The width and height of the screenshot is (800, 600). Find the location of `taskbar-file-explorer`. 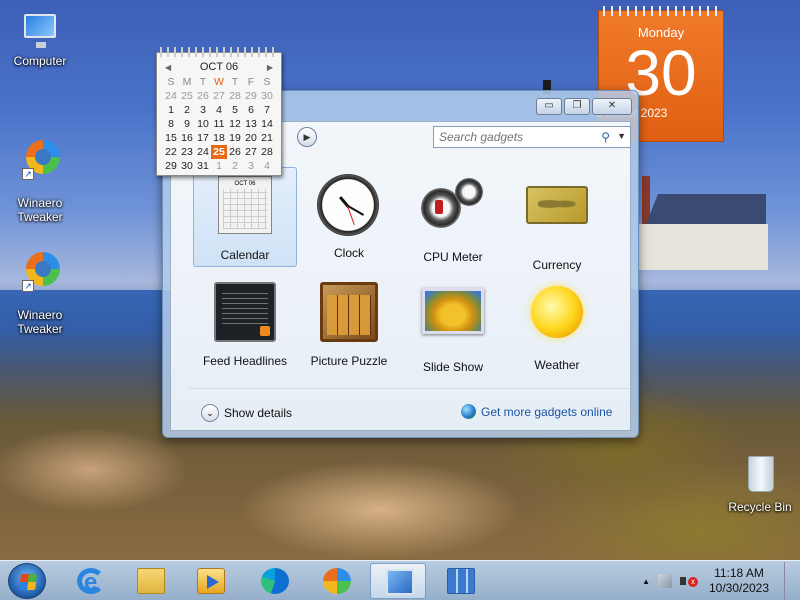

taskbar-file-explorer is located at coordinates (150, 581).